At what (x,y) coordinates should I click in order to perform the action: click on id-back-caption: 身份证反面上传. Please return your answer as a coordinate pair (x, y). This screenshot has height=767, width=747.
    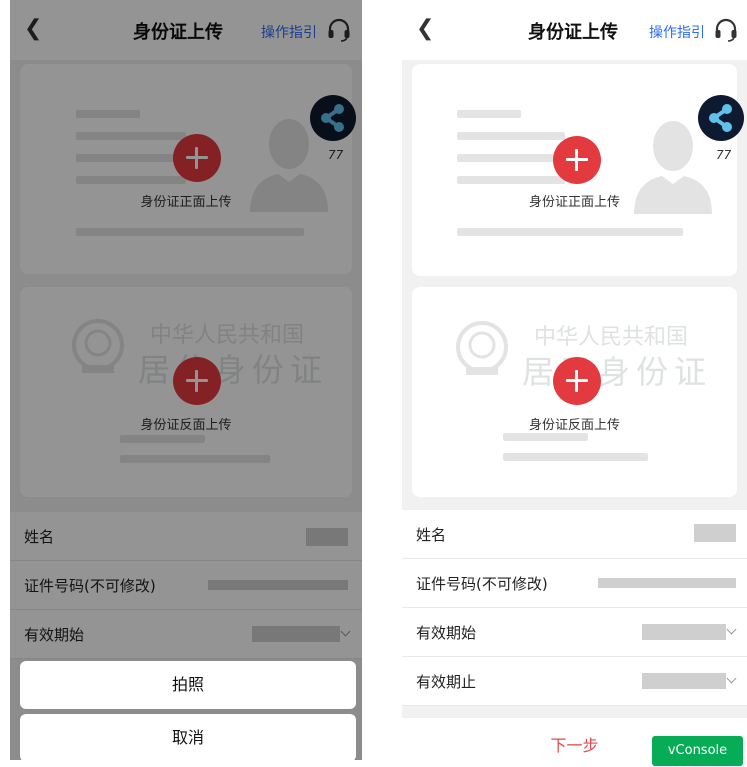
    Looking at the image, I should click on (574, 425).